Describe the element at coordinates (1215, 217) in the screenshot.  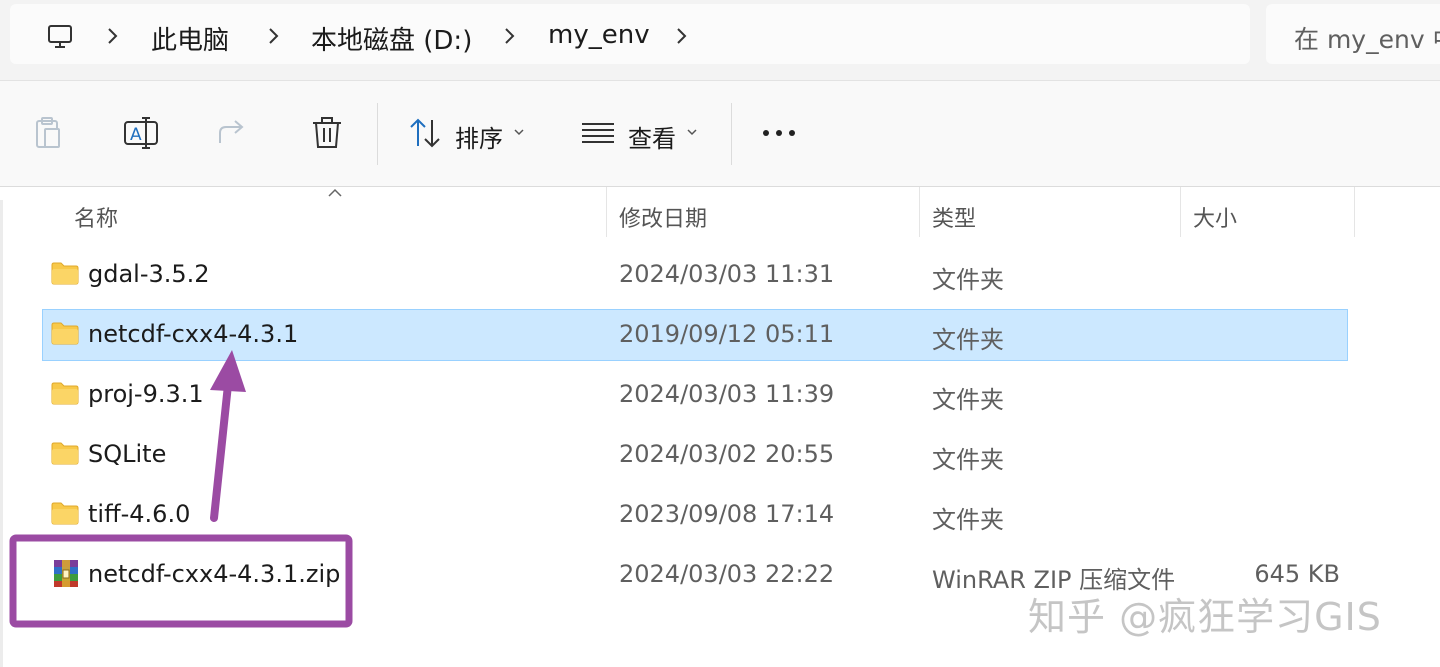
I see `column-header-size: 大小` at that location.